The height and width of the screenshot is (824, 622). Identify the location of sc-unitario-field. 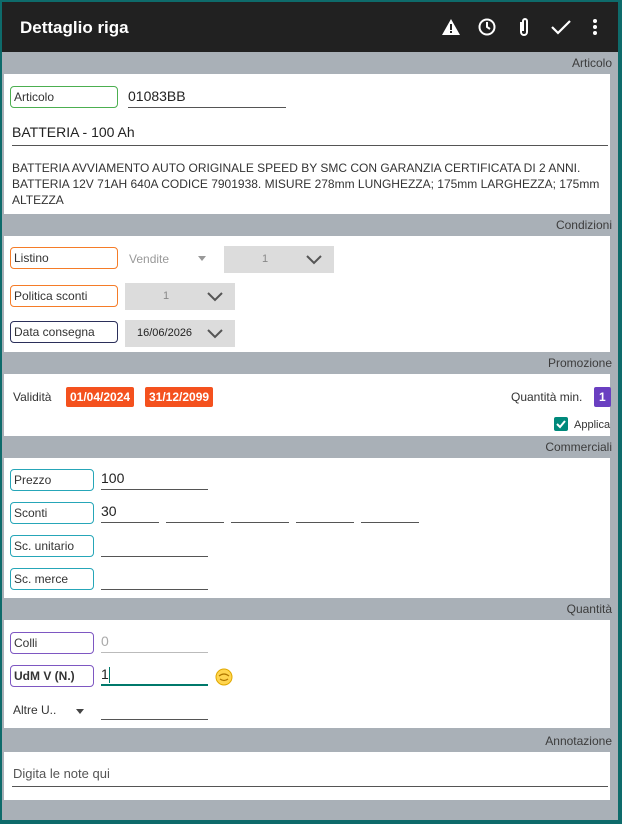
(154, 546).